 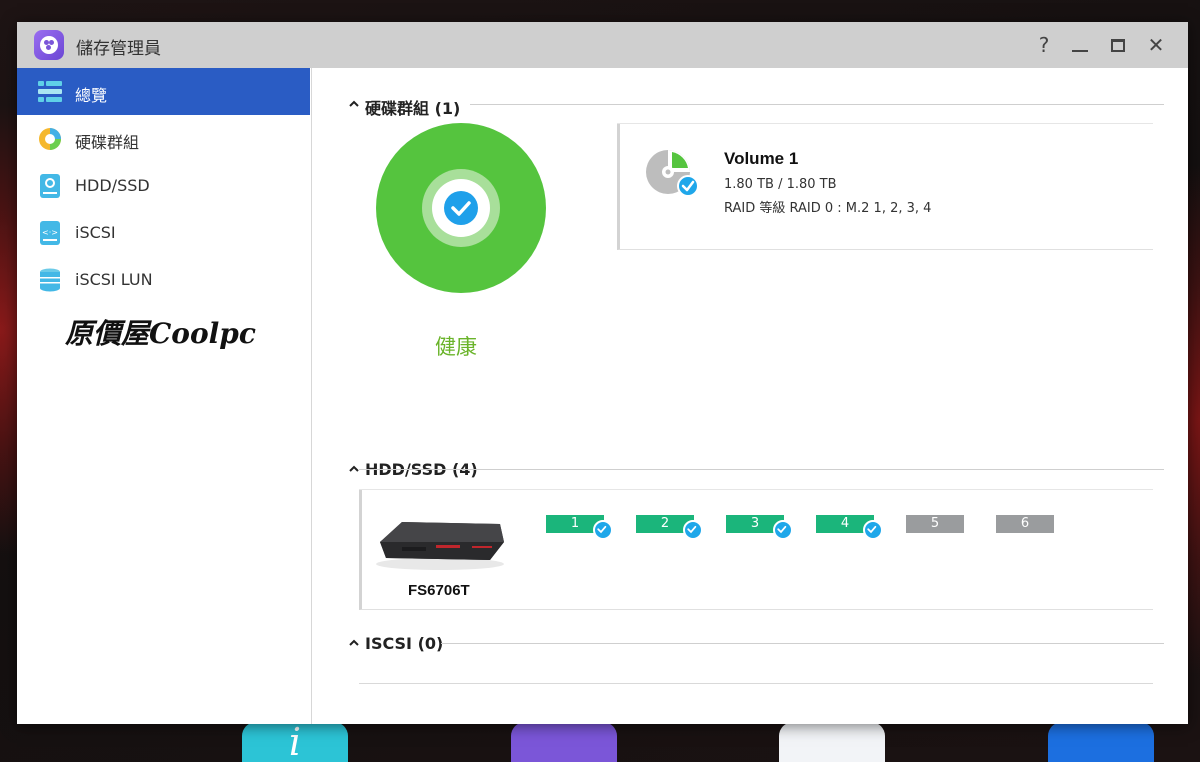 I want to click on sidebar-item-iscsi: <·> iSCSI, so click(x=163, y=232).